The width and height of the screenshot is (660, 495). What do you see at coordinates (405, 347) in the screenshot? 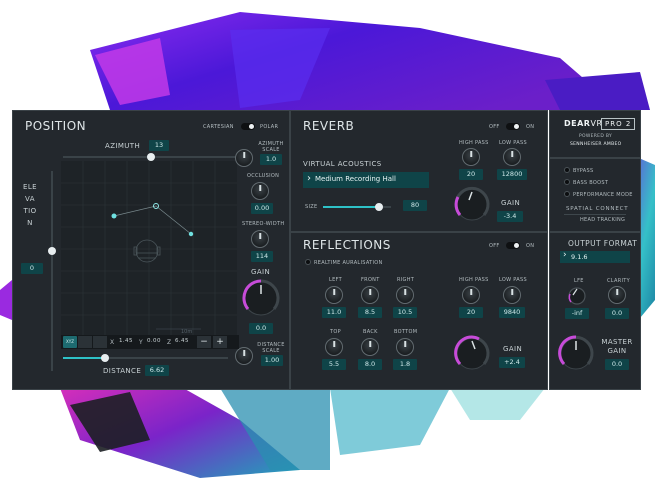
I see `bottom-knob` at bounding box center [405, 347].